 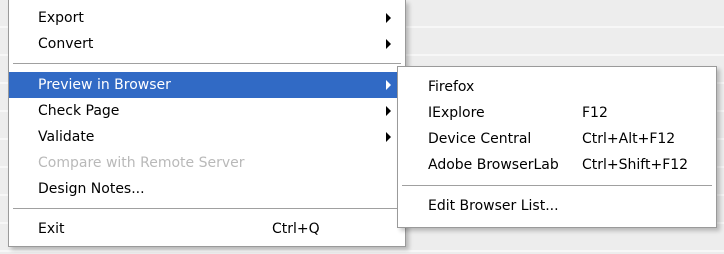 What do you see at coordinates (66, 137) in the screenshot?
I see `menu-item-label: Validate` at bounding box center [66, 137].